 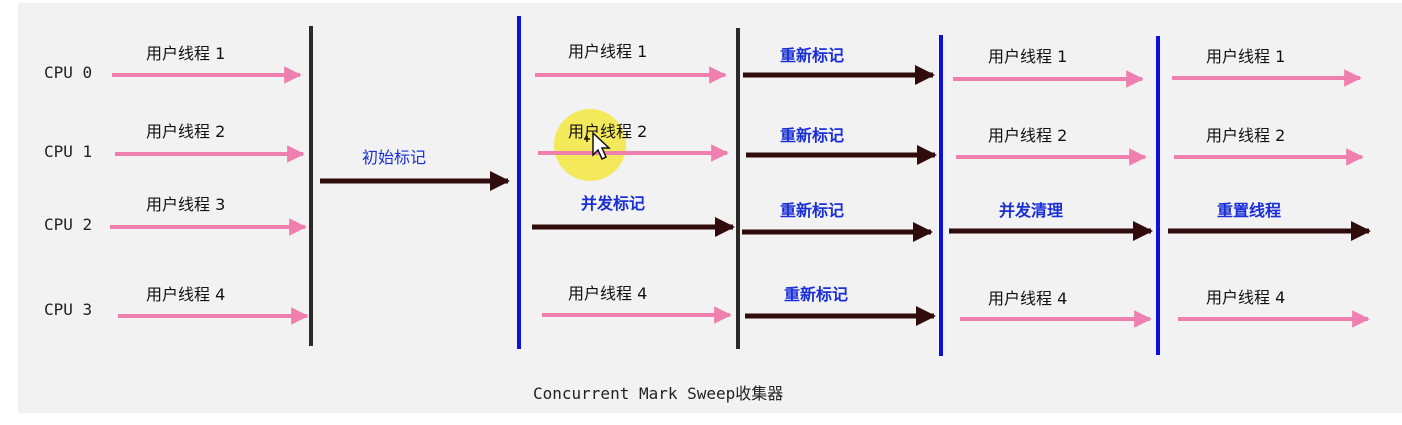 What do you see at coordinates (590, 145) in the screenshot?
I see `cursor-highlight` at bounding box center [590, 145].